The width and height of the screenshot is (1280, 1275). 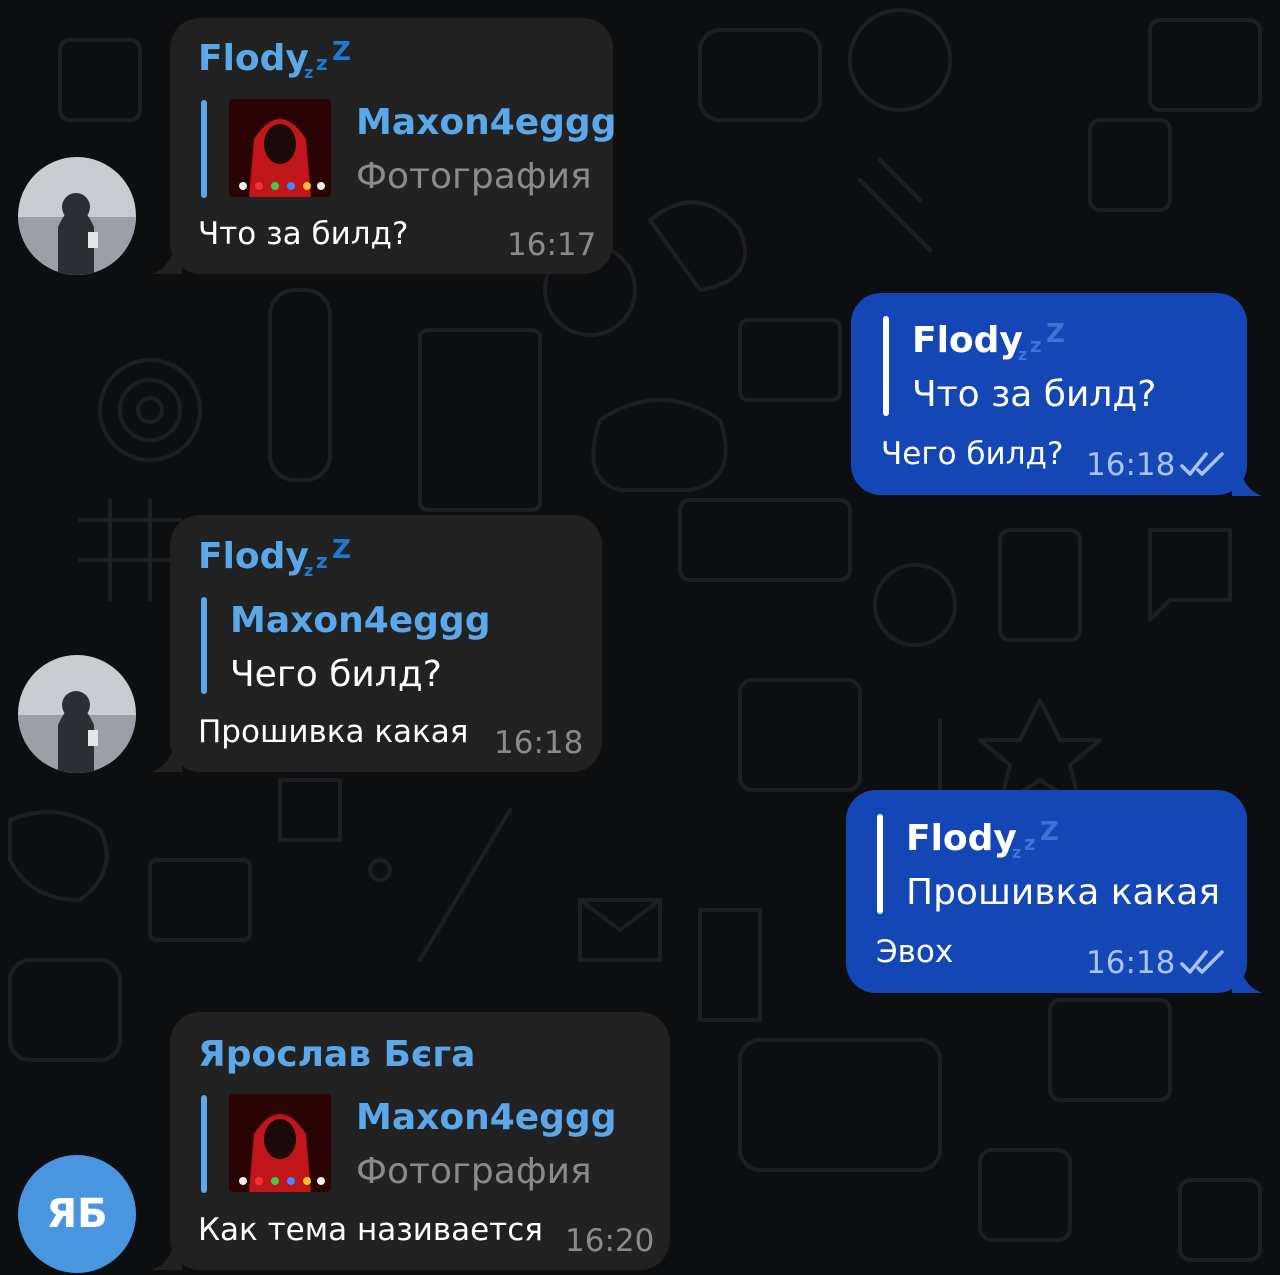 I want to click on message-text: Что за билд?, so click(x=303, y=234).